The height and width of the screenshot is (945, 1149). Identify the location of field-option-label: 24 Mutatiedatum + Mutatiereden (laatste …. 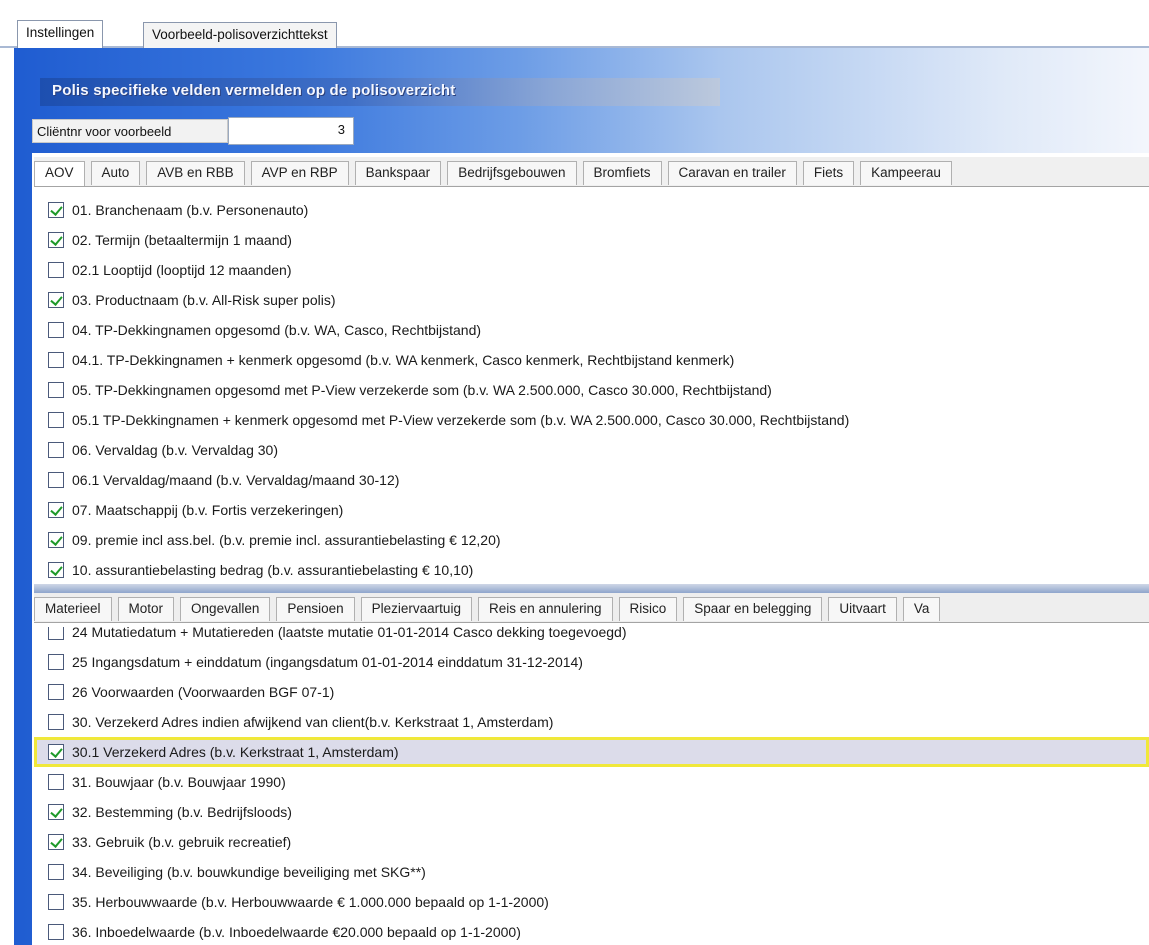
(349, 633).